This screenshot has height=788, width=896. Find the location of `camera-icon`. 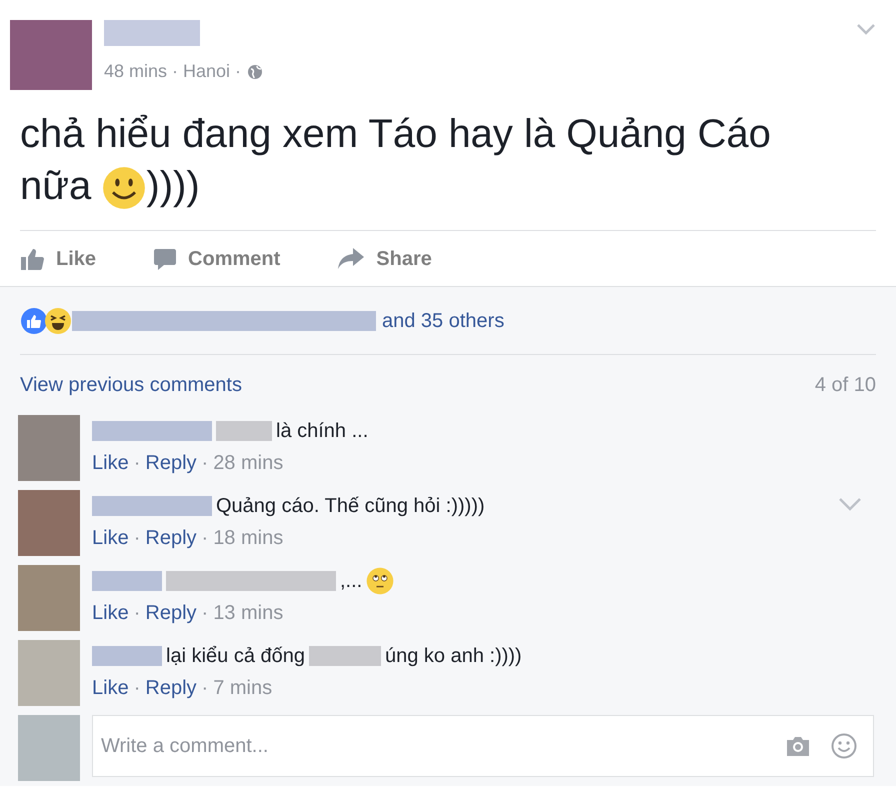

camera-icon is located at coordinates (798, 746).